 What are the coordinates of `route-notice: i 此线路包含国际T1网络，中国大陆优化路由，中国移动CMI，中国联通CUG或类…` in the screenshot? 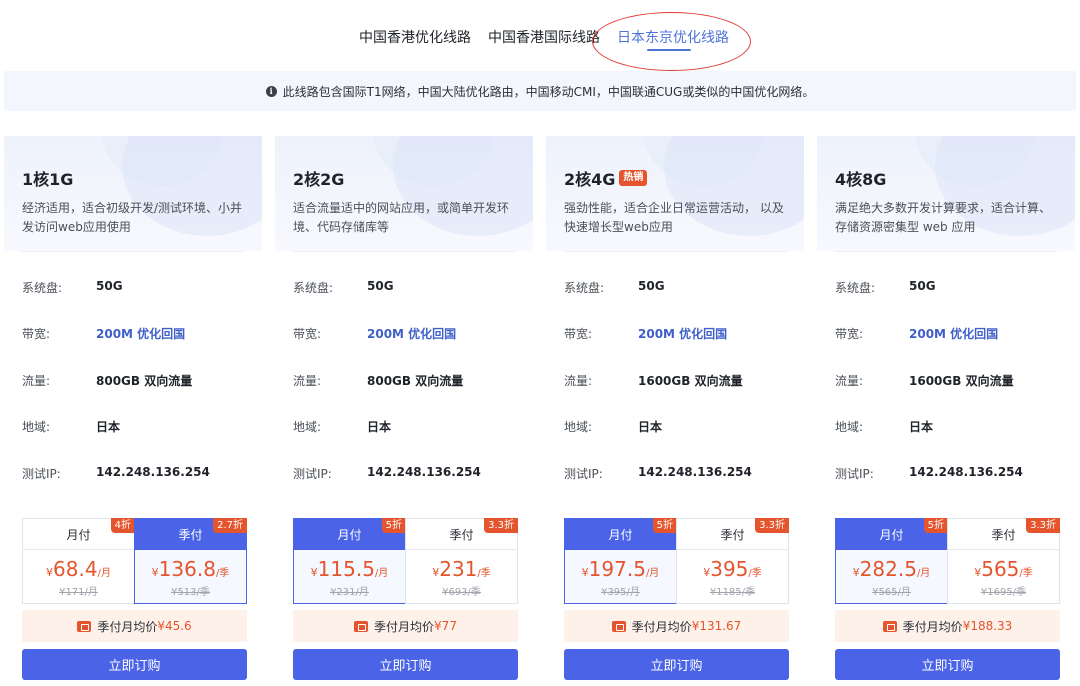 It's located at (540, 91).